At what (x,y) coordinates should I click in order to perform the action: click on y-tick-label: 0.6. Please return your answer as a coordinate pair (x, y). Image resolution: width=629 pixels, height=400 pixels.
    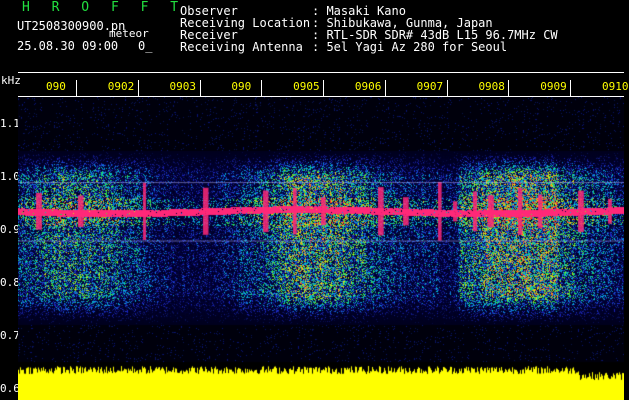
    Looking at the image, I should click on (10, 389).